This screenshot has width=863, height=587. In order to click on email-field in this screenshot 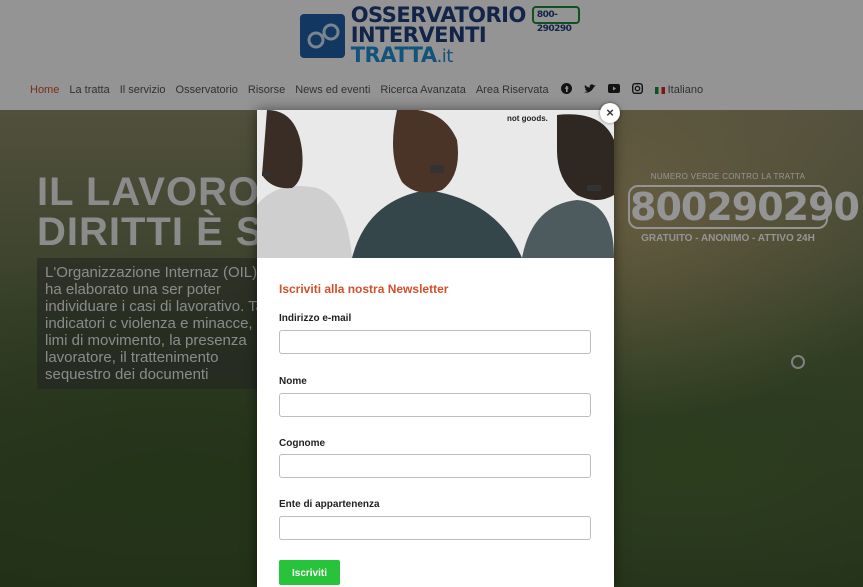, I will do `click(435, 342)`.